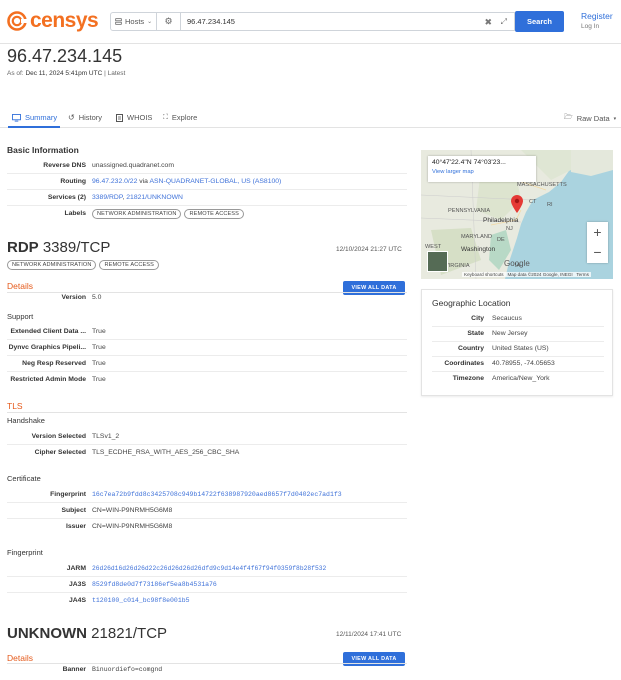 The image size is (621, 680). Describe the element at coordinates (582, 274) in the screenshot. I see `terms-link: Terms` at that location.